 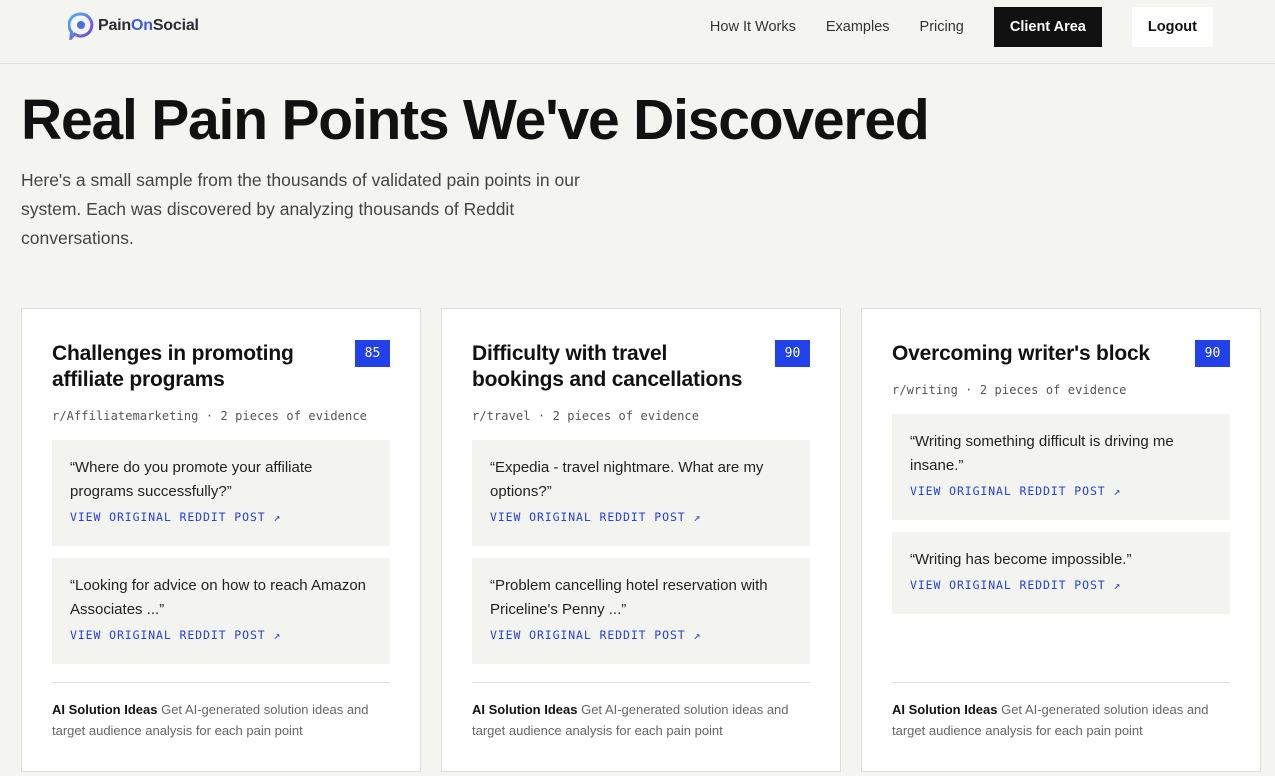 I want to click on nav-link-how-it-works: How It Works, so click(x=753, y=27).